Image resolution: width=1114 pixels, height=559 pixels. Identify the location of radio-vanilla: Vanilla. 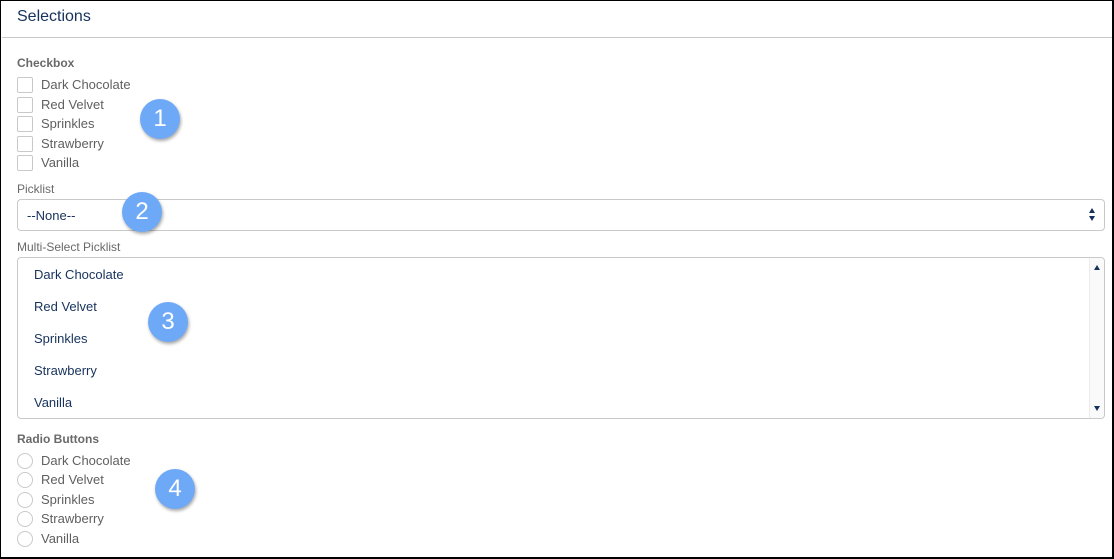
(48, 538).